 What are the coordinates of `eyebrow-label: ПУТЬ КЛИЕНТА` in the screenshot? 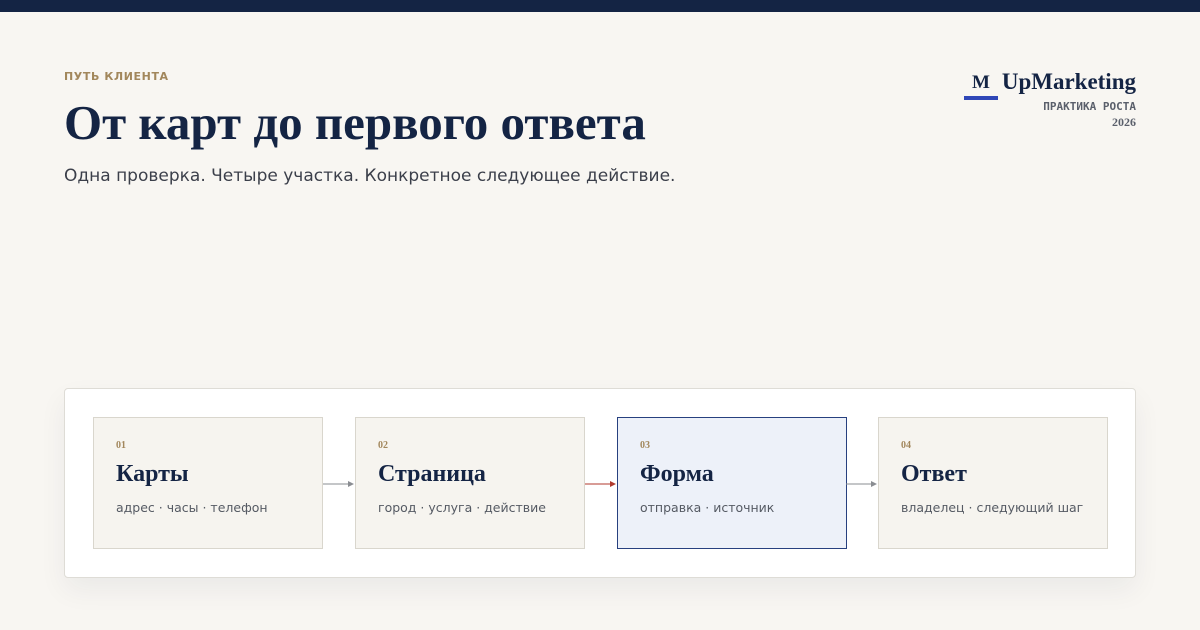 It's located at (116, 76).